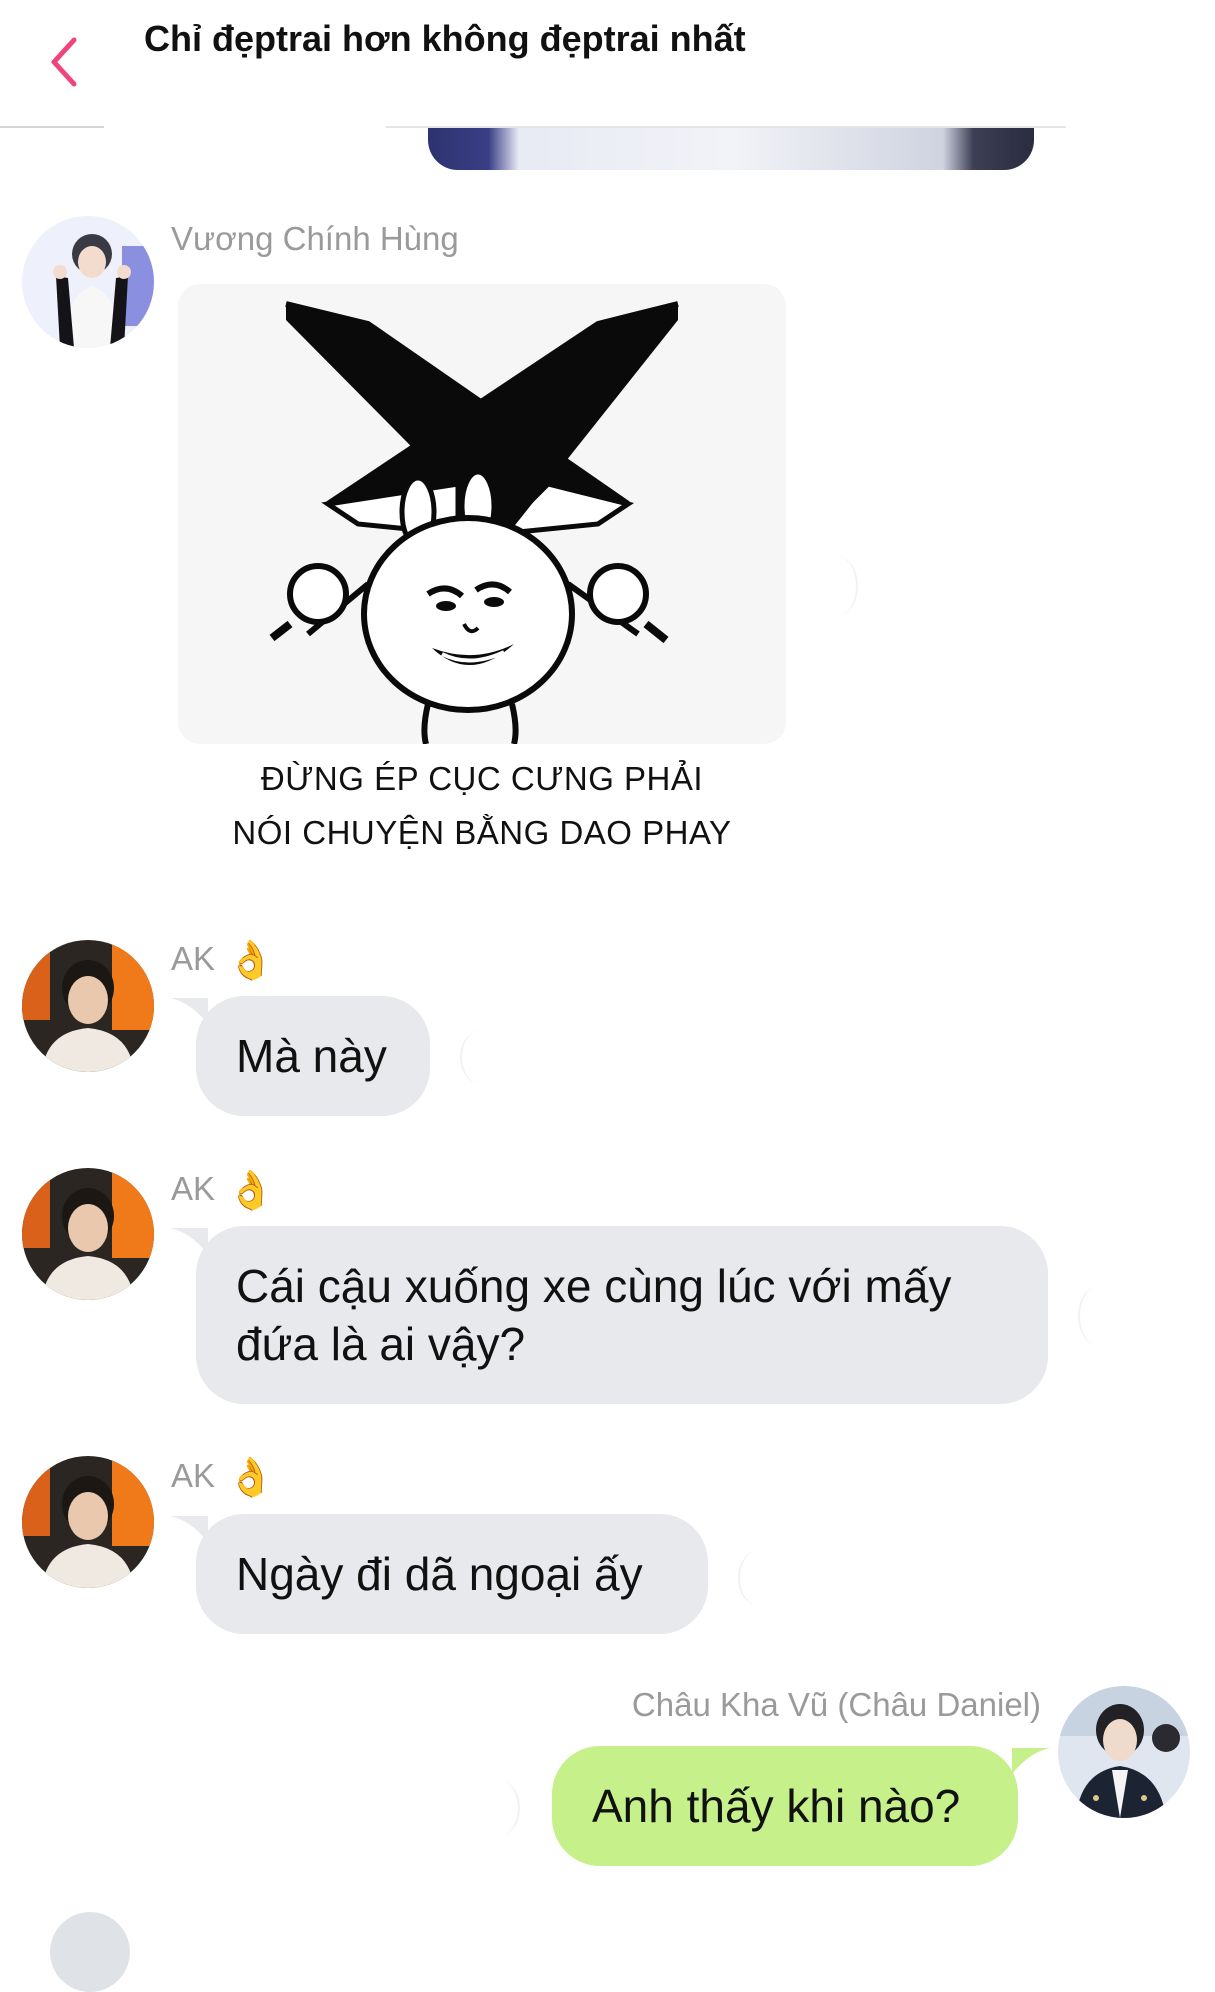 This screenshot has height=1992, width=1215. Describe the element at coordinates (836, 1704) in the screenshot. I see `sender-name: Châu Kha Vũ (Châu Daniel)` at that location.